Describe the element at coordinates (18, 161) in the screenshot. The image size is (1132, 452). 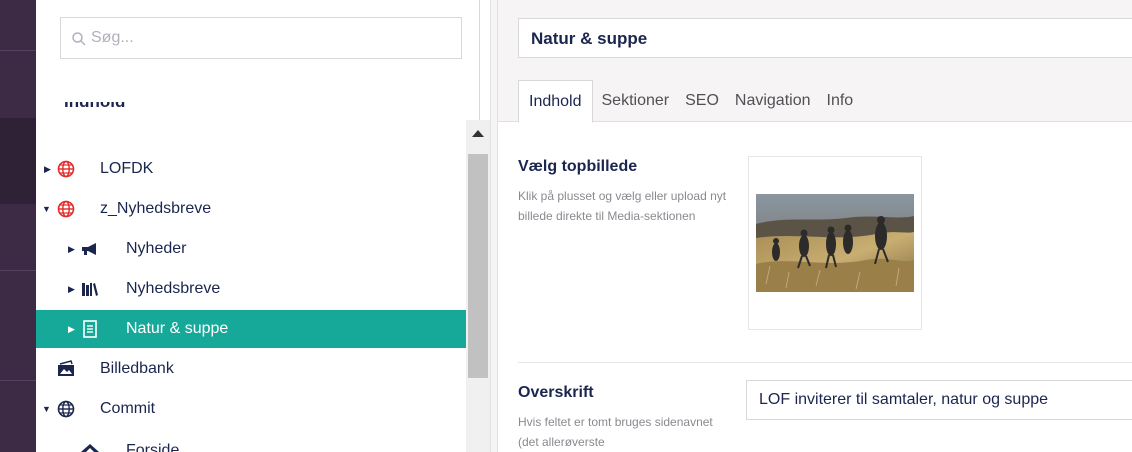
I see `rail-active-section` at that location.